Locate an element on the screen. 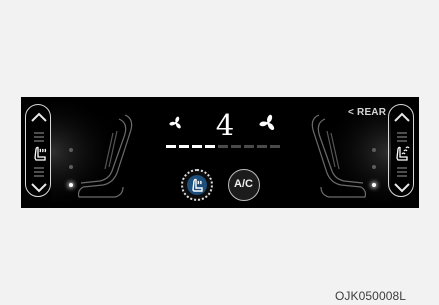 The image size is (439, 305). fan-speed-value: 4 is located at coordinates (225, 125).